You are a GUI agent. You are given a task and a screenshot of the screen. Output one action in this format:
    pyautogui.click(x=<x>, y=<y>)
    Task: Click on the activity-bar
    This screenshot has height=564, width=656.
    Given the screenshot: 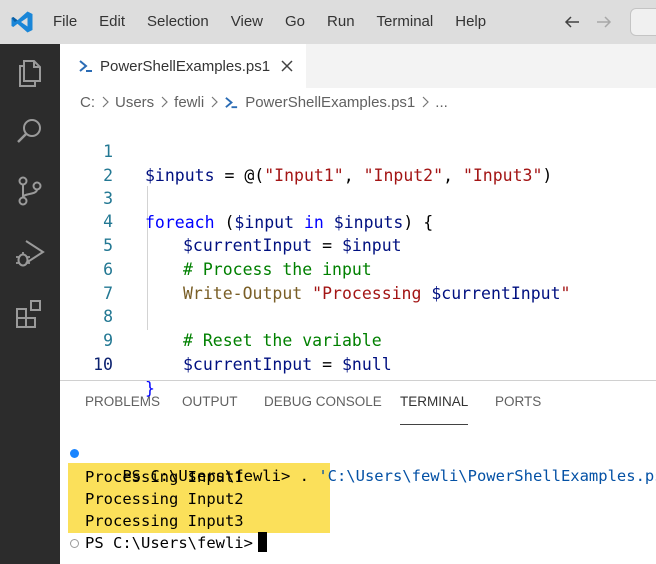 What is the action you would take?
    pyautogui.click(x=30, y=304)
    